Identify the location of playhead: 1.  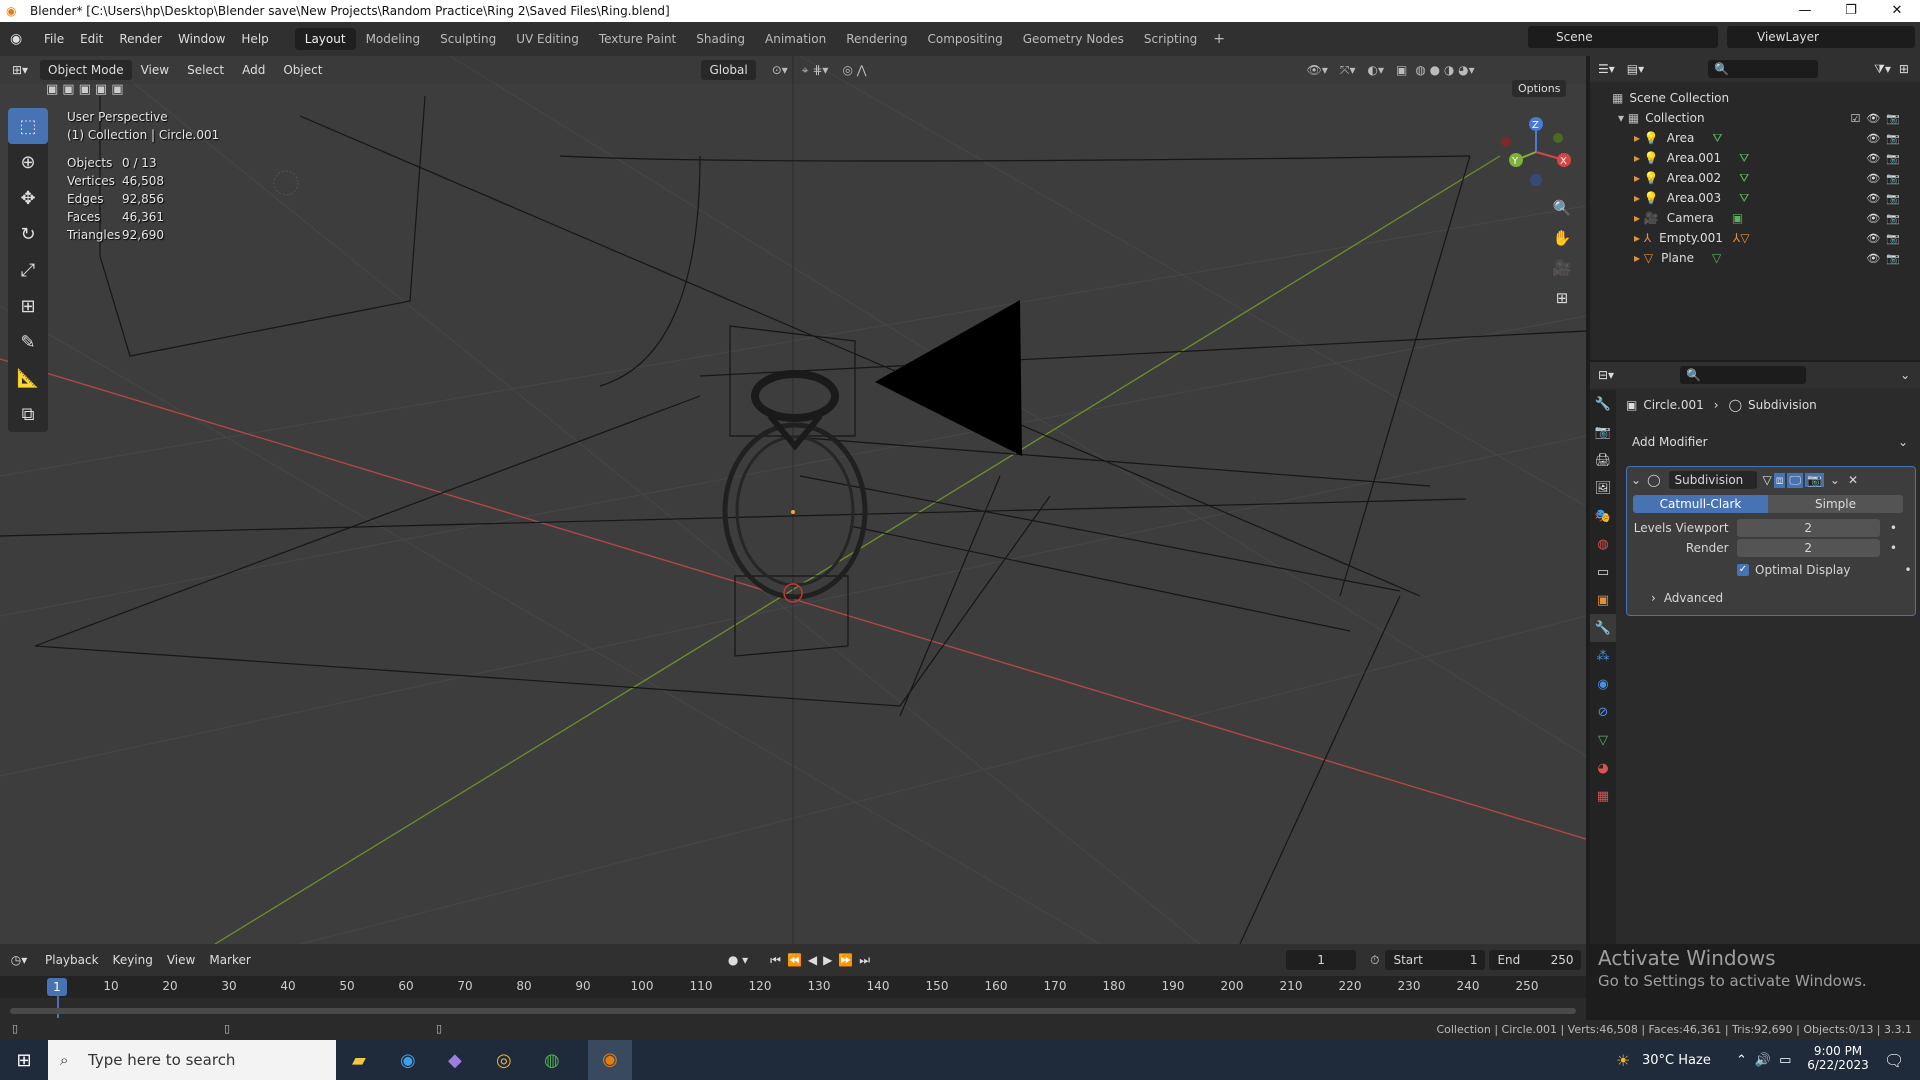
(57, 987).